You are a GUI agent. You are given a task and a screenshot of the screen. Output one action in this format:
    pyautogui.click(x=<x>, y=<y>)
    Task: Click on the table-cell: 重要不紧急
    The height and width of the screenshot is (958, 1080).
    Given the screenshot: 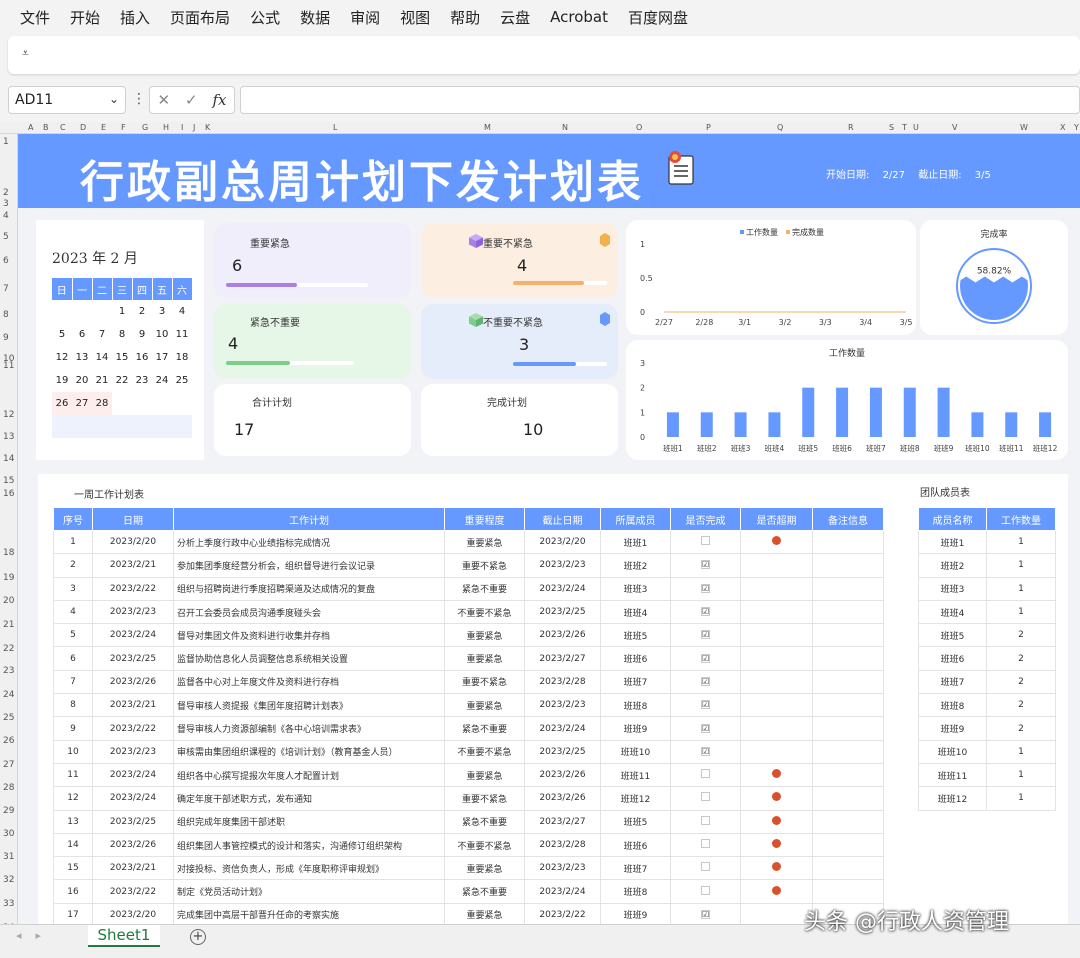 What is the action you would take?
    pyautogui.click(x=484, y=798)
    